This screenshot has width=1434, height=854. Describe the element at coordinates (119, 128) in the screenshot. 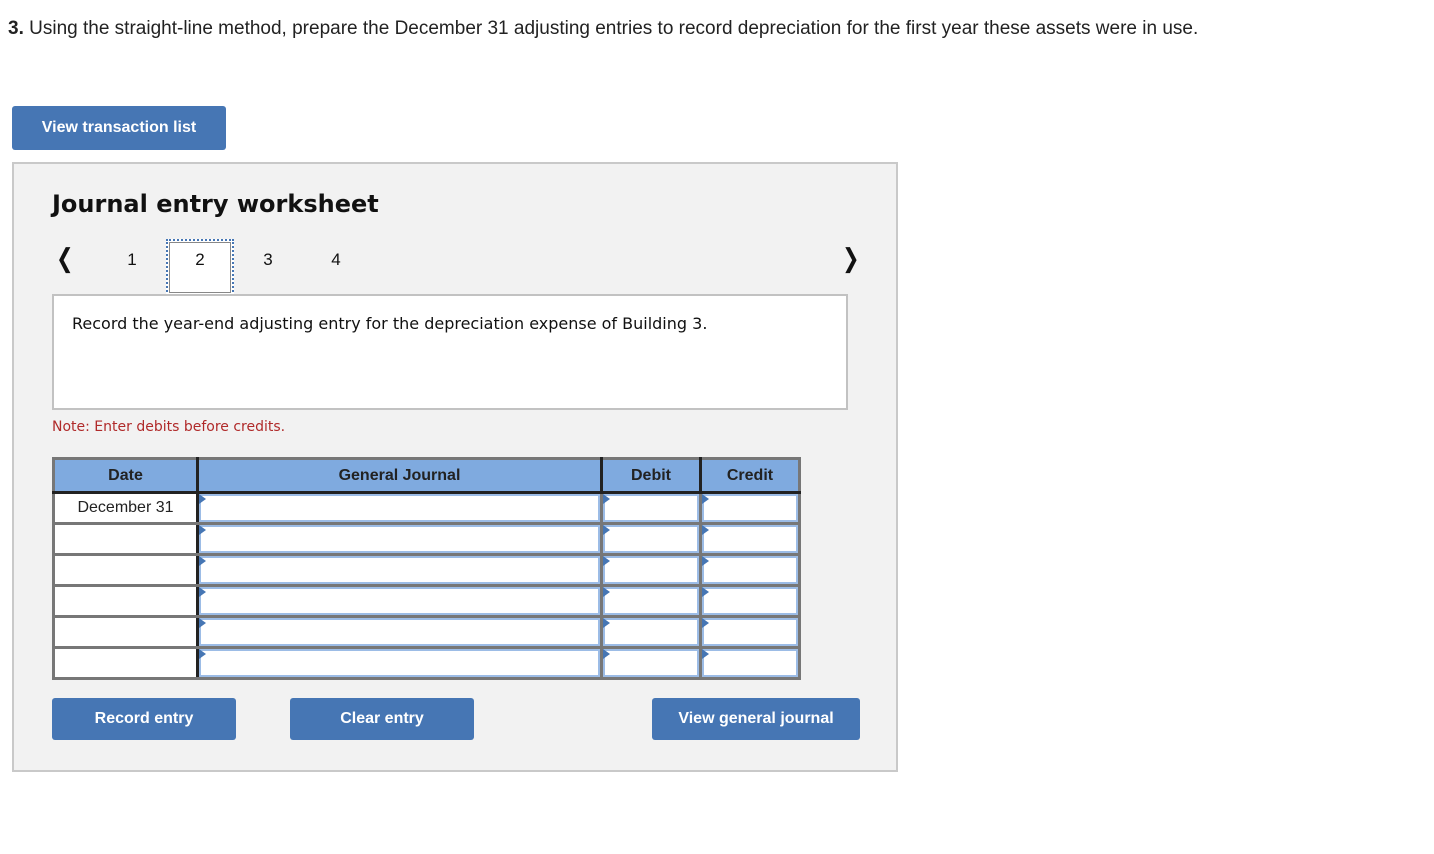

I see `view-transaction-list-button: View transaction list` at that location.